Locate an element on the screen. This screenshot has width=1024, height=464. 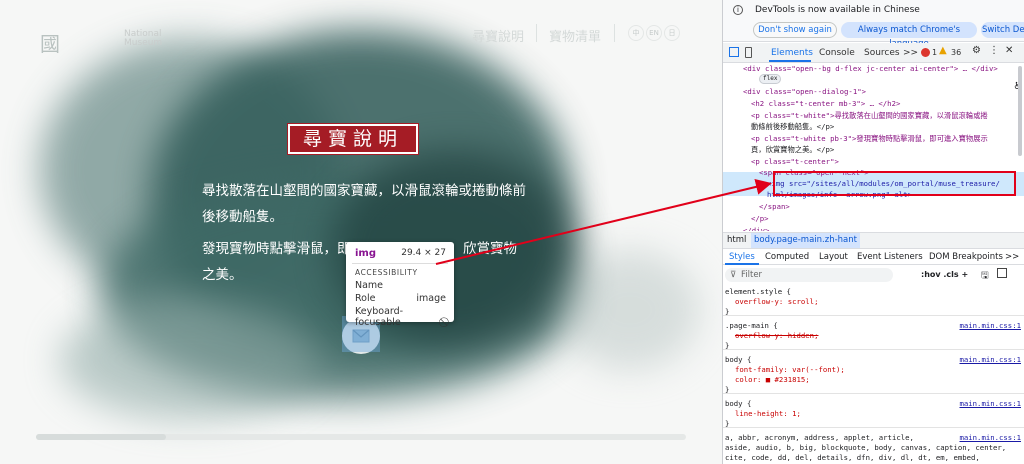
warning-icon: ▲ is located at coordinates (943, 50).